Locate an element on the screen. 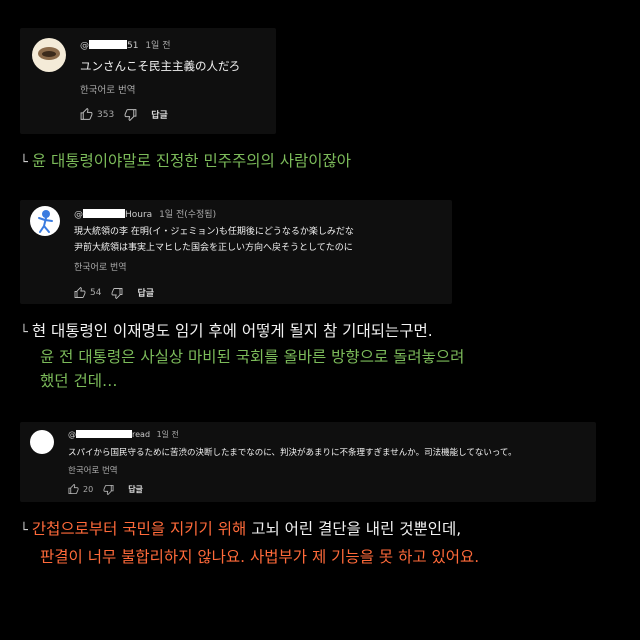 This screenshot has width=640, height=640. caption-1: └ 윤 대통령이야말로 진정한 민주주의의 사람이잖아 is located at coordinates (185, 162).